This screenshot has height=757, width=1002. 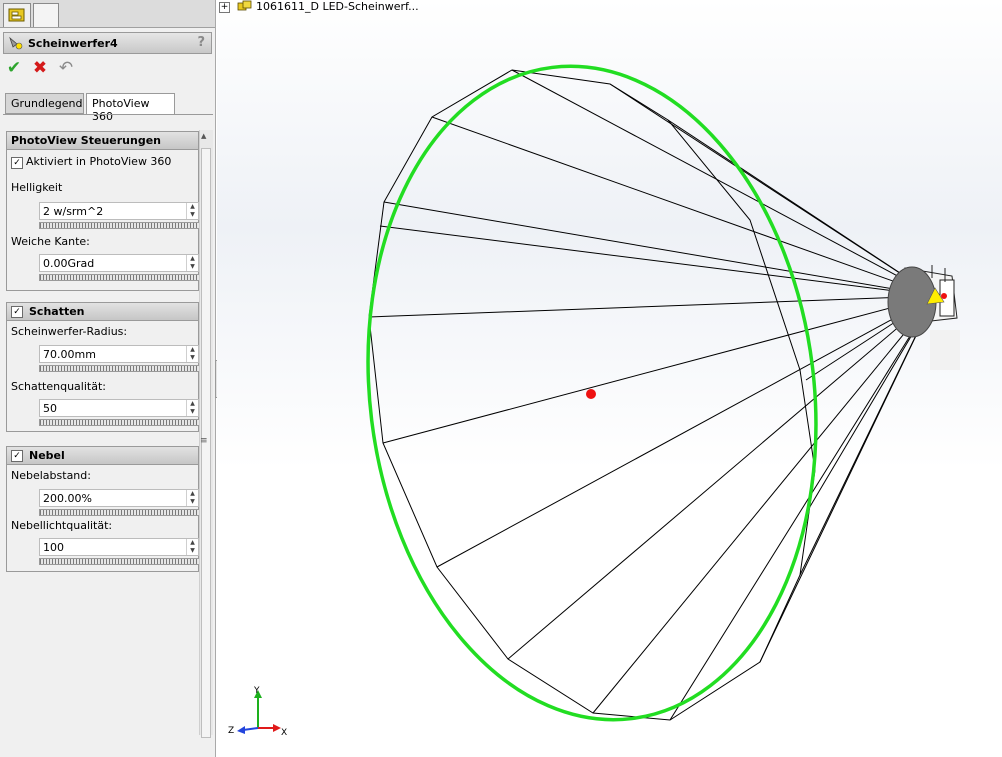 I want to click on shadow-checkbox: ✓, so click(x=17, y=312).